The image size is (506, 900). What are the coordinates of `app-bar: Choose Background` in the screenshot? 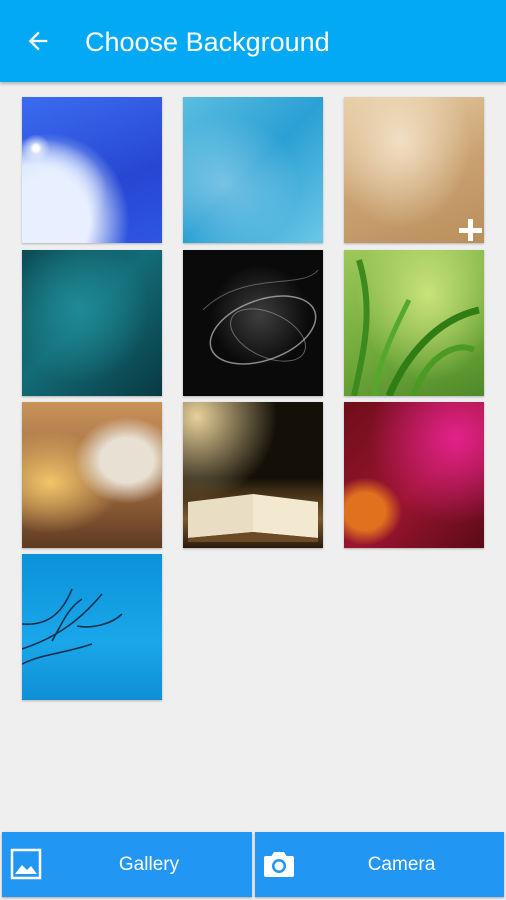 It's located at (253, 41).